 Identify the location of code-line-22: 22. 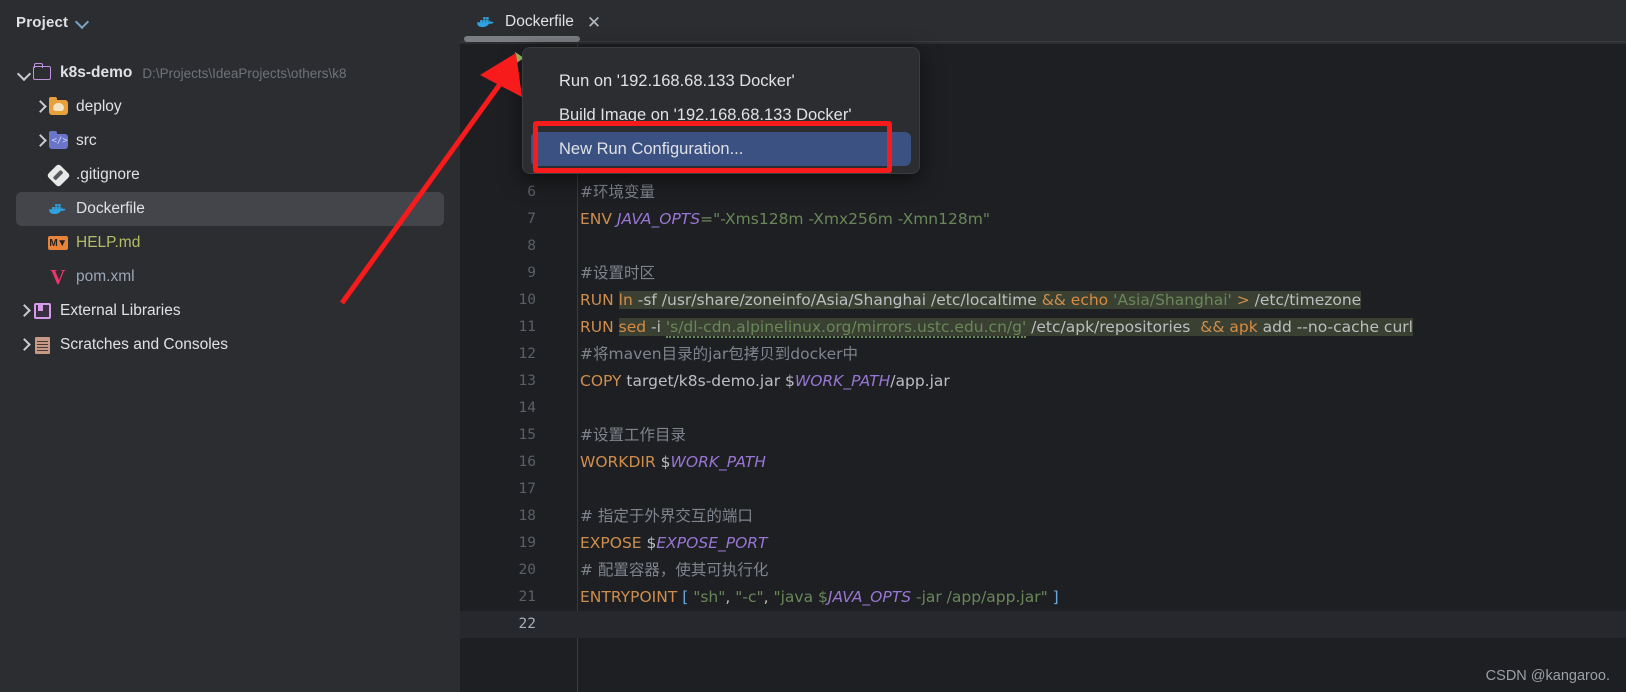
(1043, 624).